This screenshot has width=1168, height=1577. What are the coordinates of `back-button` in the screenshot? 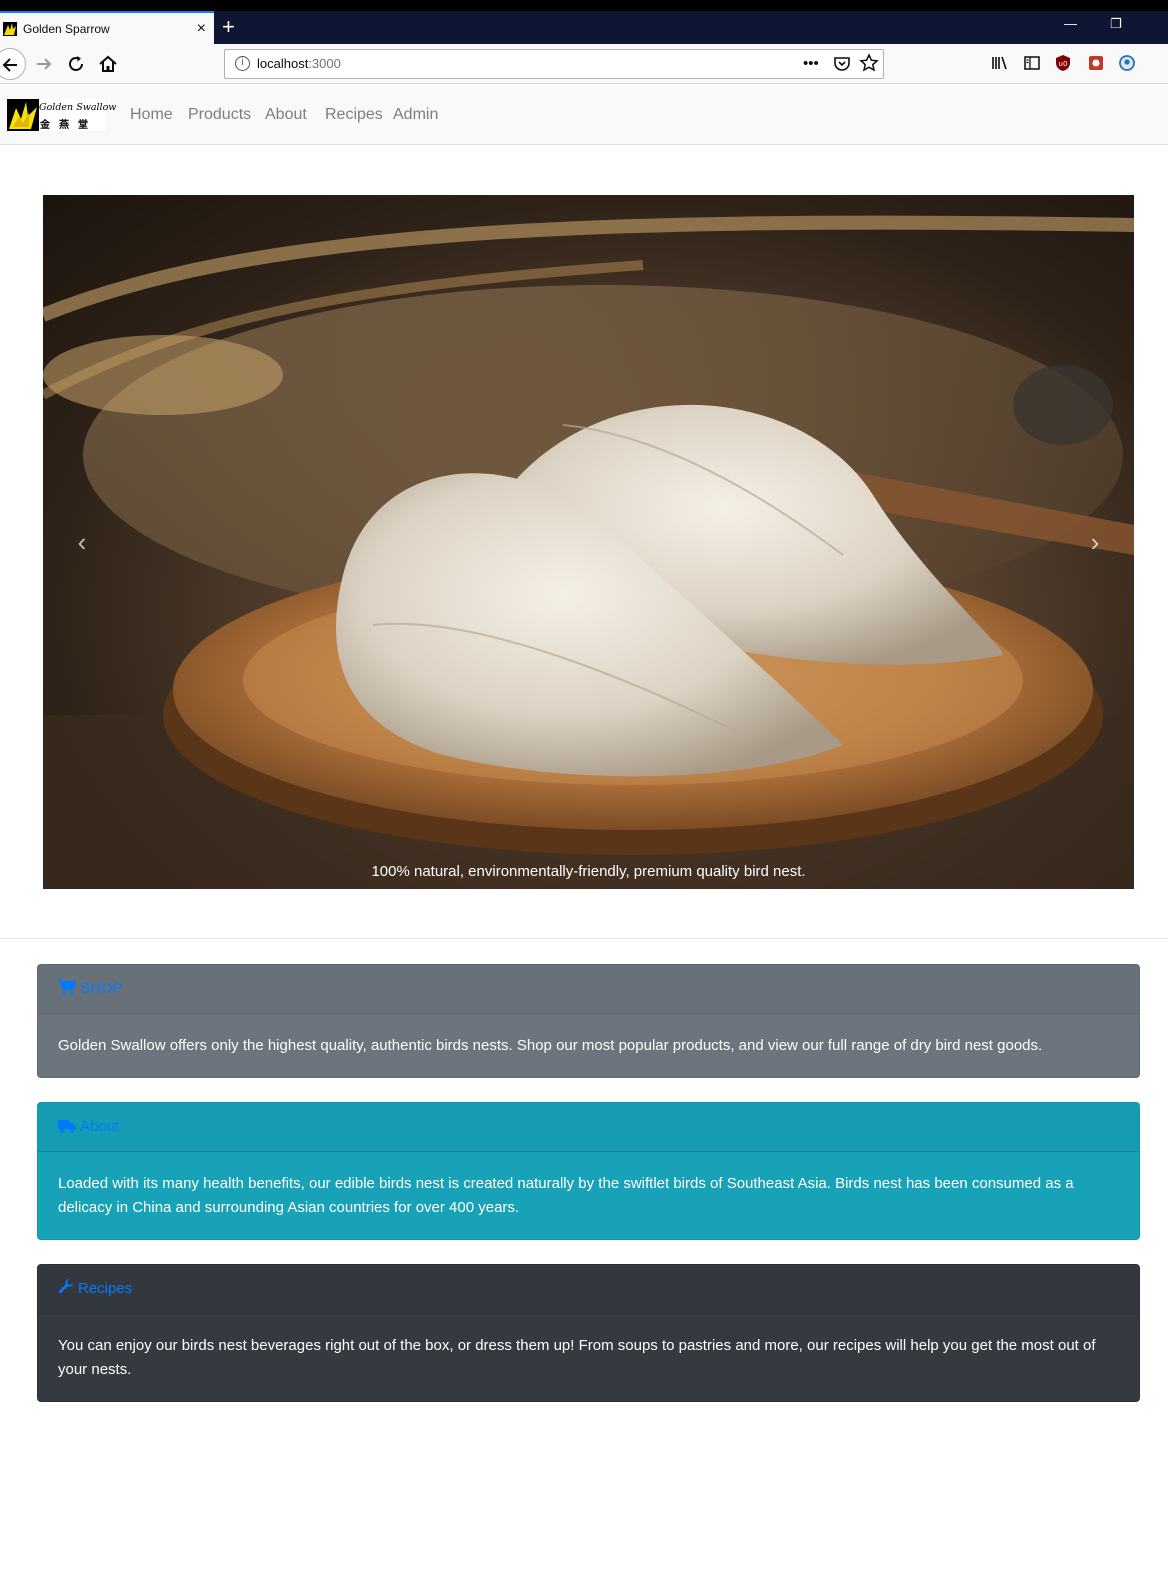 It's located at (13, 64).